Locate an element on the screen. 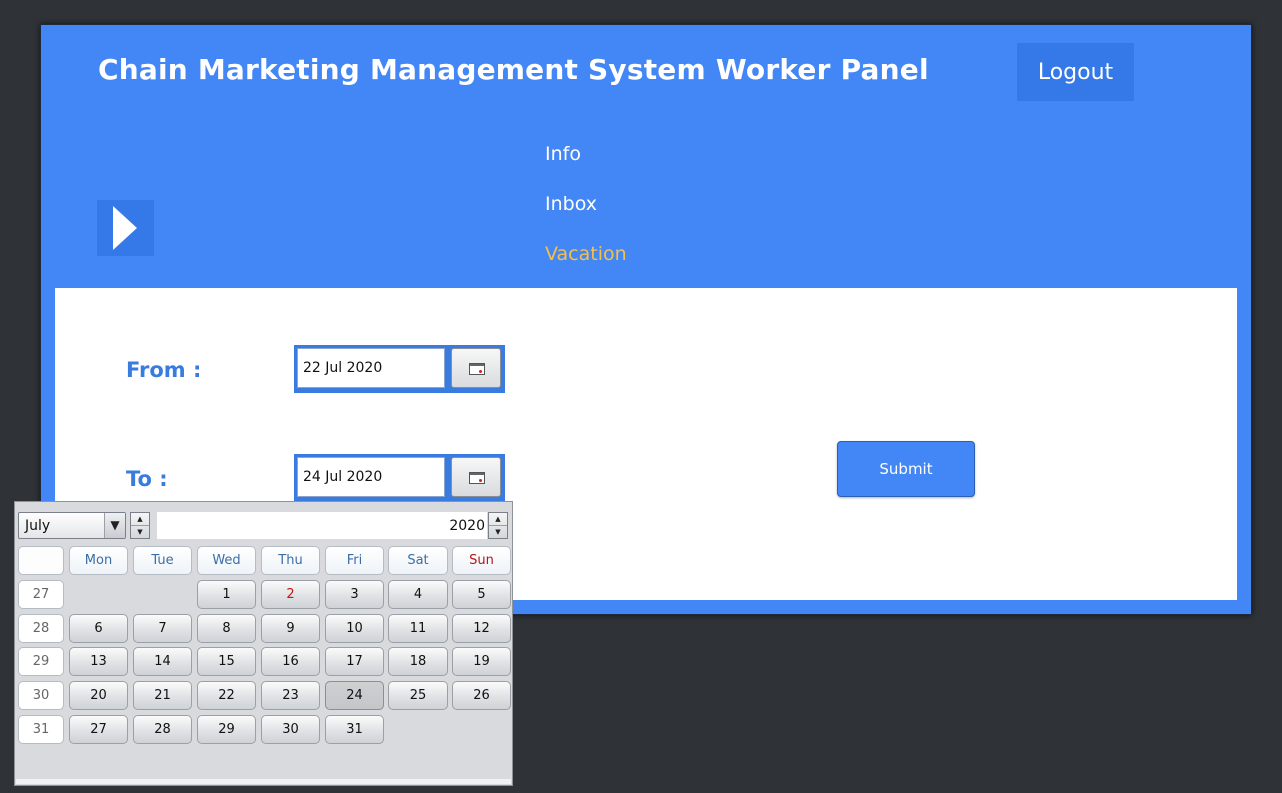 Image resolution: width=1282 pixels, height=793 pixels. weekday-header: Sun is located at coordinates (481, 560).